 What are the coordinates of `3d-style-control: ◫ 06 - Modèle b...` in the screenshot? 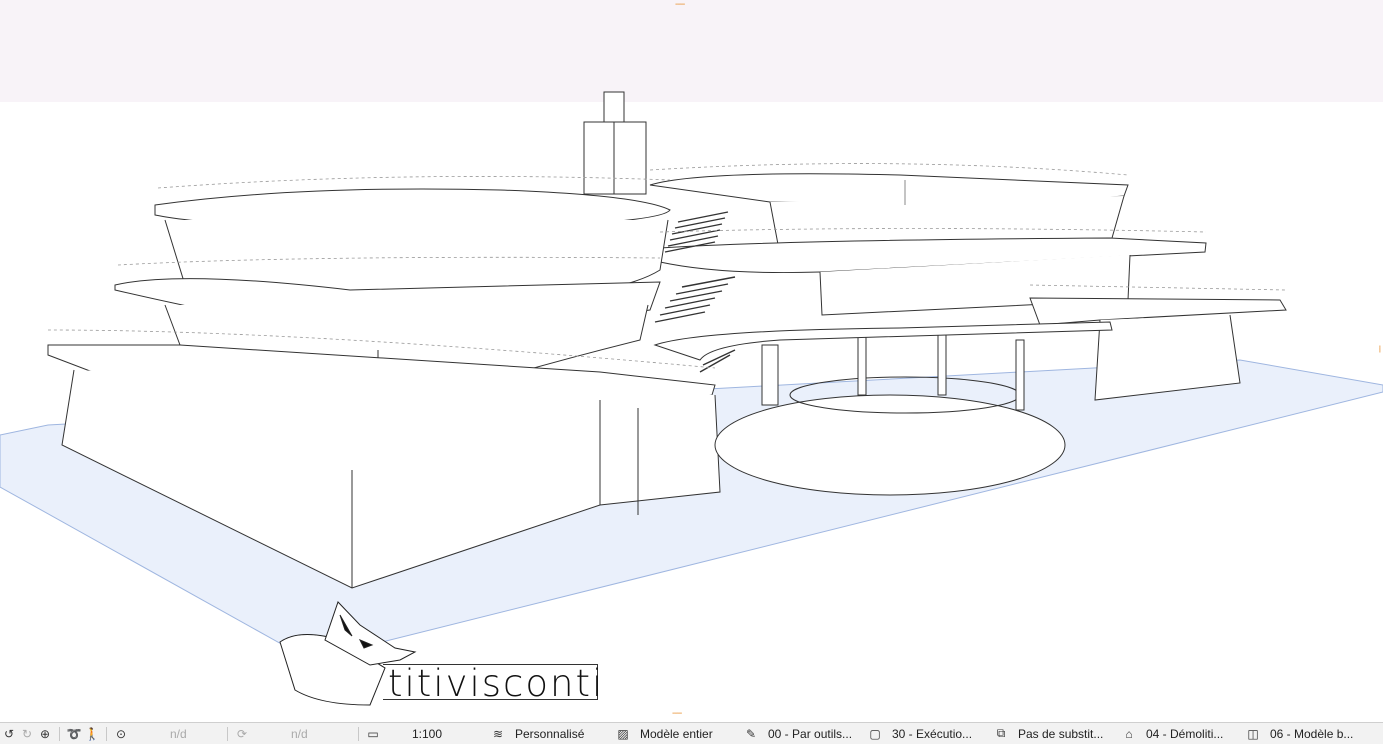 It's located at (1303, 733).